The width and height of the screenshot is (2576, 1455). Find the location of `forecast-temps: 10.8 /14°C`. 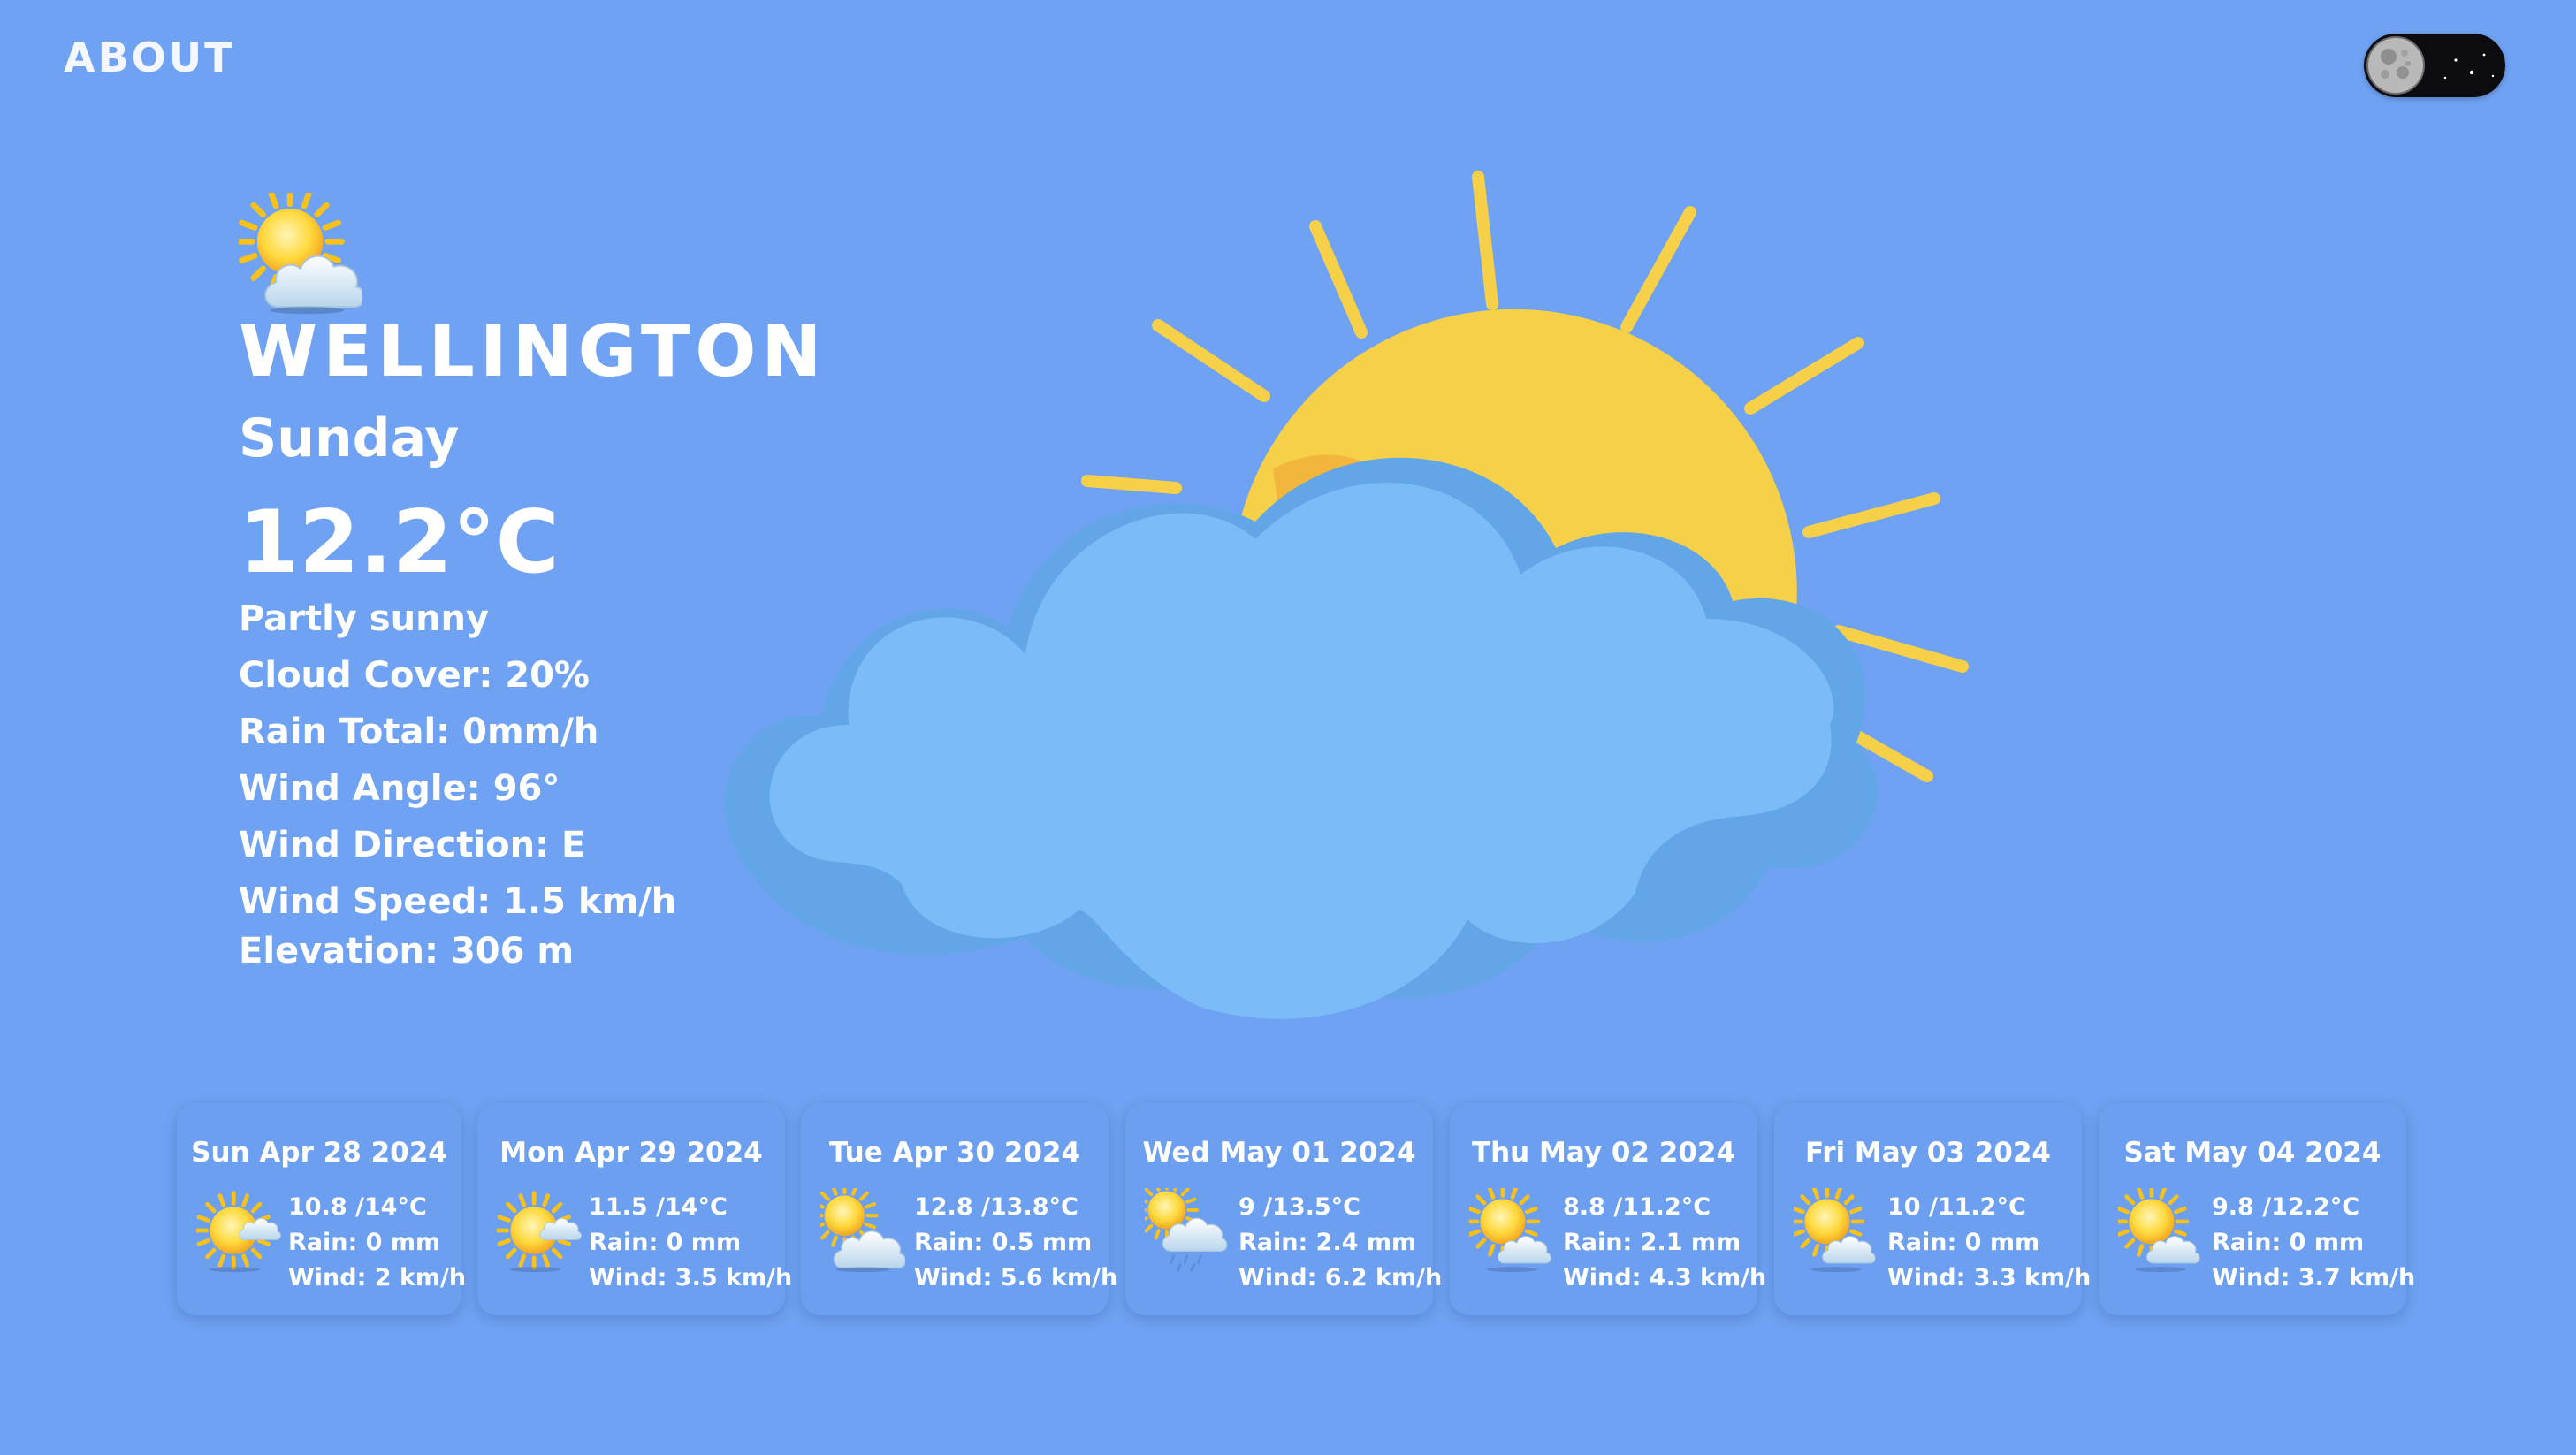

forecast-temps: 10.8 /14°C is located at coordinates (357, 1207).